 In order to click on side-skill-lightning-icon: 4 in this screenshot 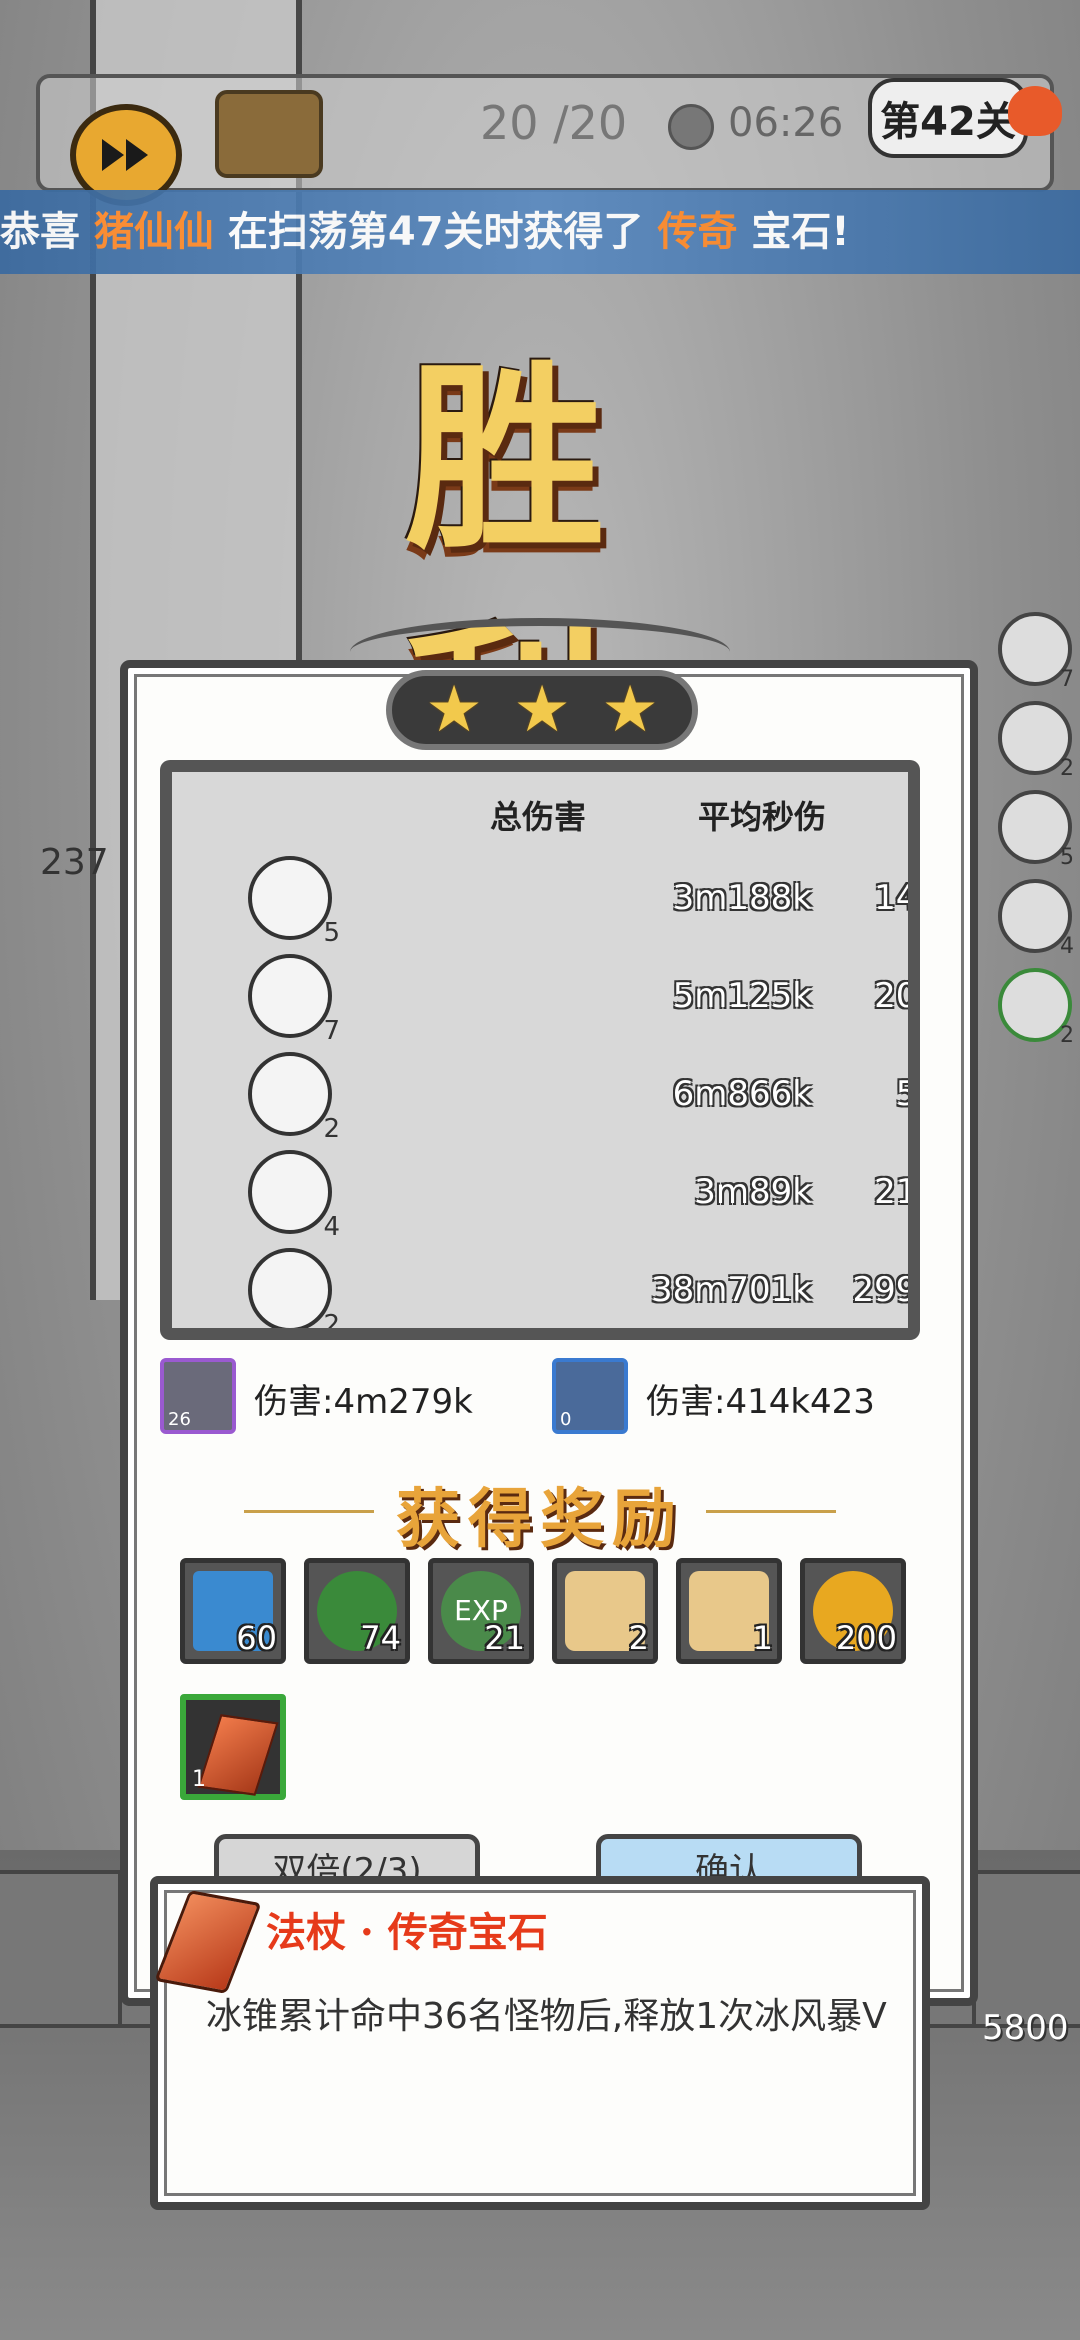, I will do `click(1036, 919)`.